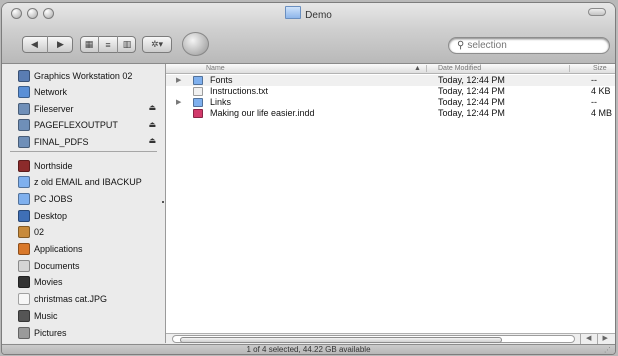  Describe the element at coordinates (221, 80) in the screenshot. I see `file-name: Fonts` at that location.